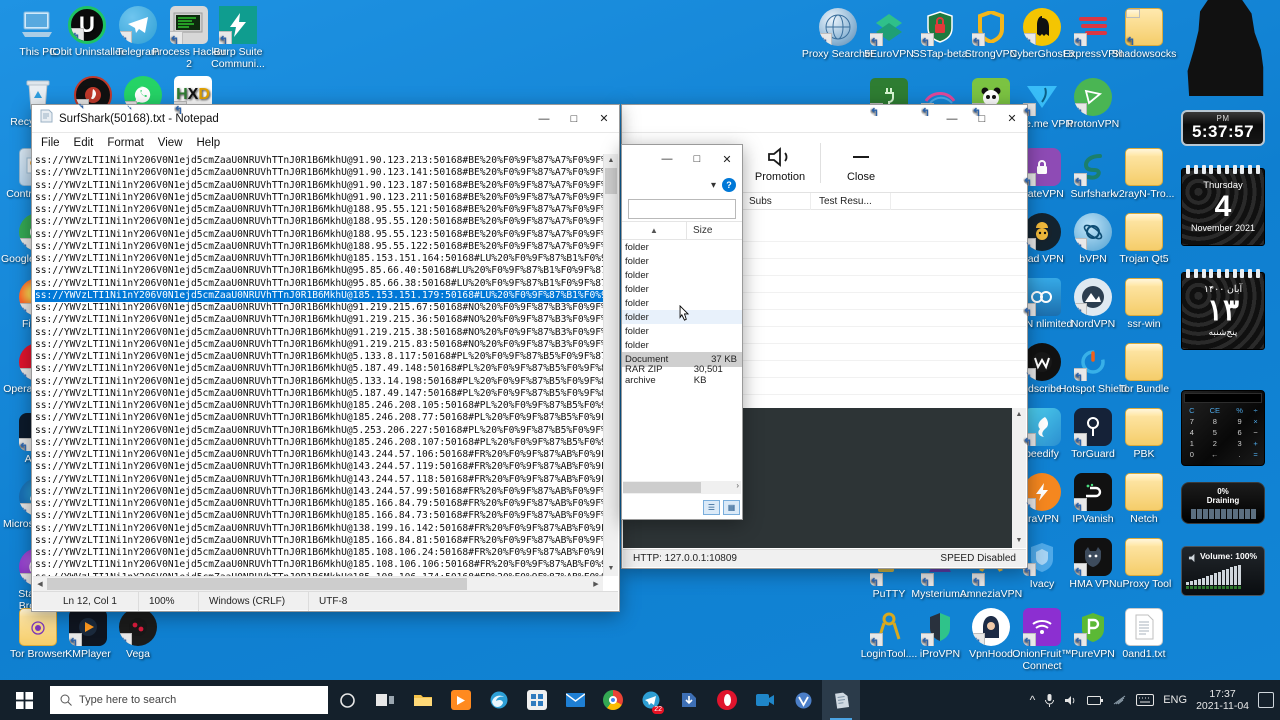 Image resolution: width=1280 pixels, height=720 pixels. Describe the element at coordinates (1144, 239) in the screenshot. I see `desktop-icon-trojan-qt5: Trojan Qt5` at that location.